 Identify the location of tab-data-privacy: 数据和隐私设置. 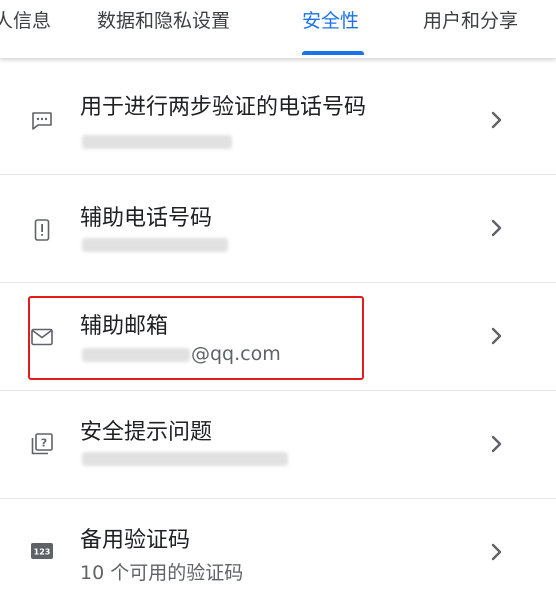
(163, 29).